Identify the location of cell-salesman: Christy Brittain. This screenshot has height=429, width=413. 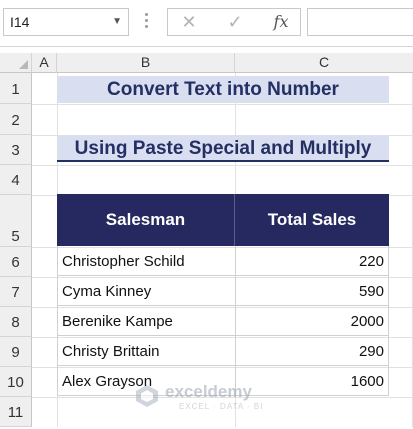
(146, 351).